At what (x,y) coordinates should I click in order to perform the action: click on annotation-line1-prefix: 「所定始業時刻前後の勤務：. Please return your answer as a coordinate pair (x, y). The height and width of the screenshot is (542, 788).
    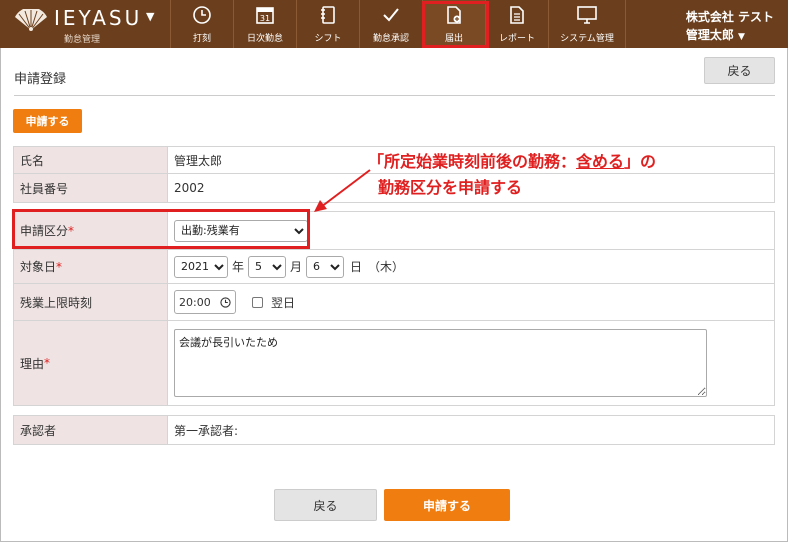
    Looking at the image, I should click on (472, 161).